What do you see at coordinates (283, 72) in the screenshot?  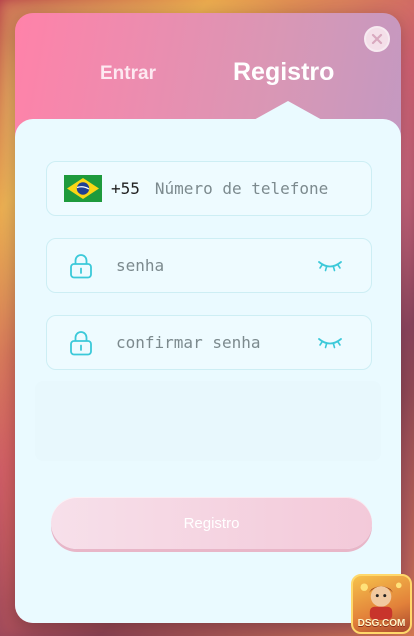 I see `tab-register: Registro` at bounding box center [283, 72].